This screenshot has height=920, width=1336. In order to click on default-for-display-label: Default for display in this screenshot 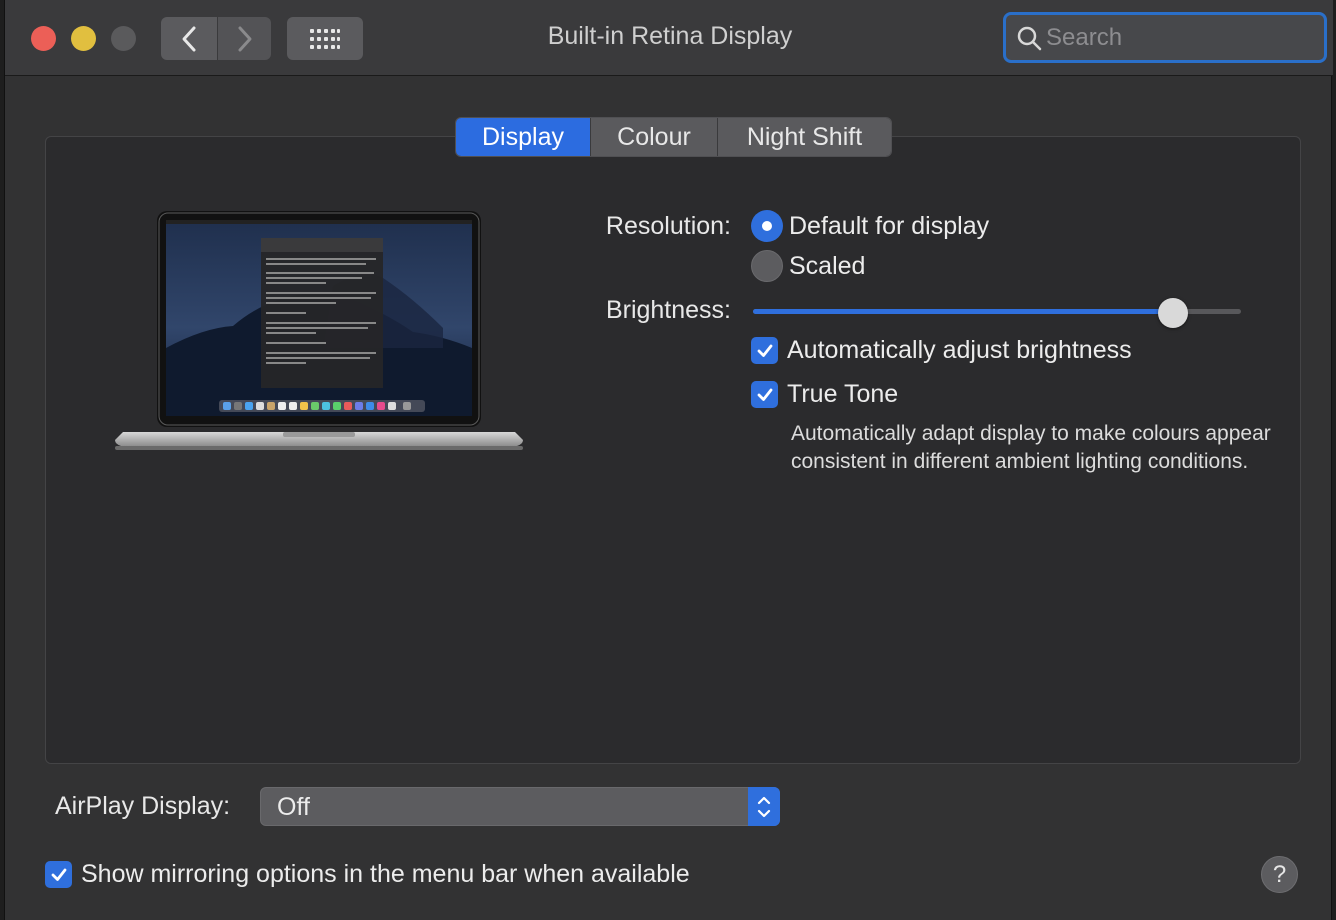, I will do `click(889, 226)`.